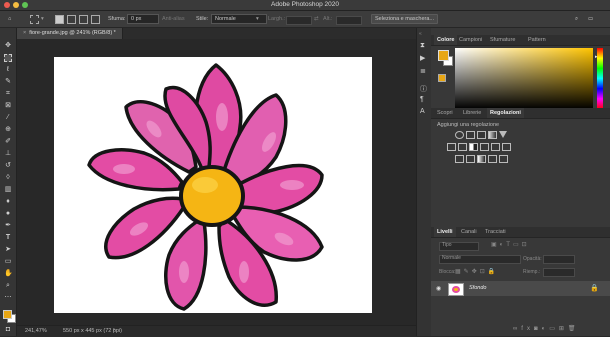 The height and width of the screenshot is (337, 610). Describe the element at coordinates (71, 19) in the screenshot. I see `add-selection-icon` at that location.